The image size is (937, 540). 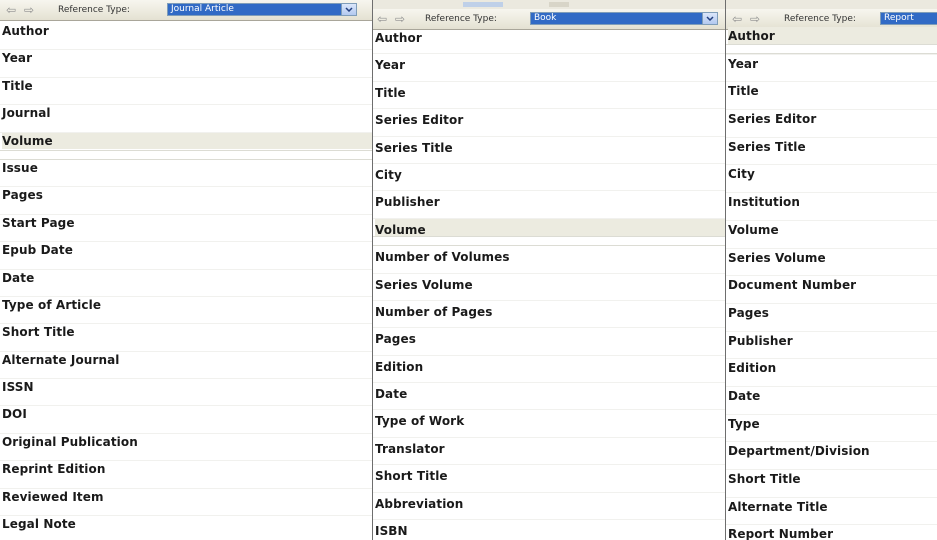 What do you see at coordinates (831, 512) in the screenshot?
I see `field-row: Alternate Title` at bounding box center [831, 512].